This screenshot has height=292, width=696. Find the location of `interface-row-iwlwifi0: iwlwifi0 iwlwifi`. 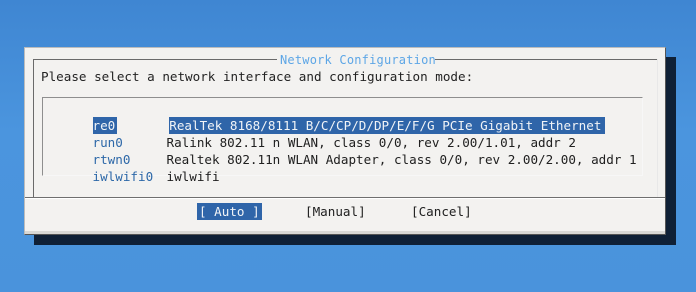

interface-row-iwlwifi0: iwlwifi0 iwlwifi is located at coordinates (133, 167).